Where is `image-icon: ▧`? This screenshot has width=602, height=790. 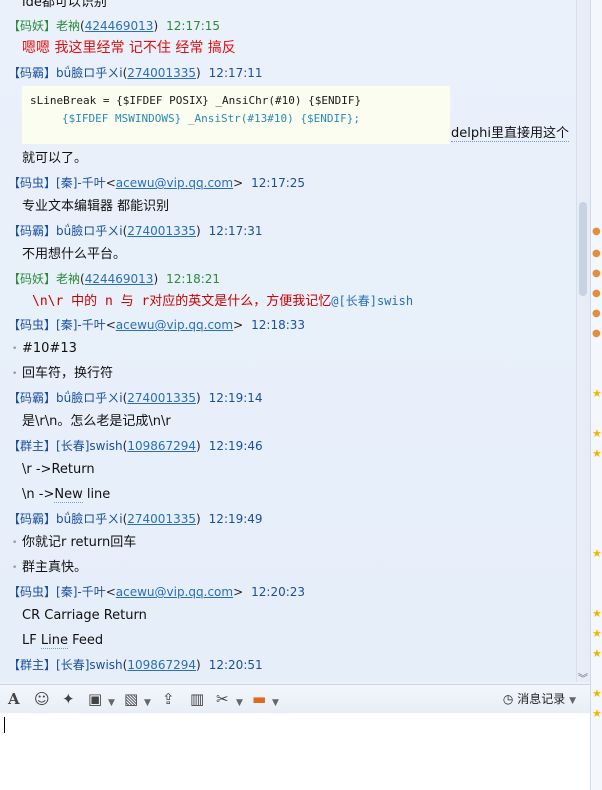 image-icon: ▧ is located at coordinates (131, 699).